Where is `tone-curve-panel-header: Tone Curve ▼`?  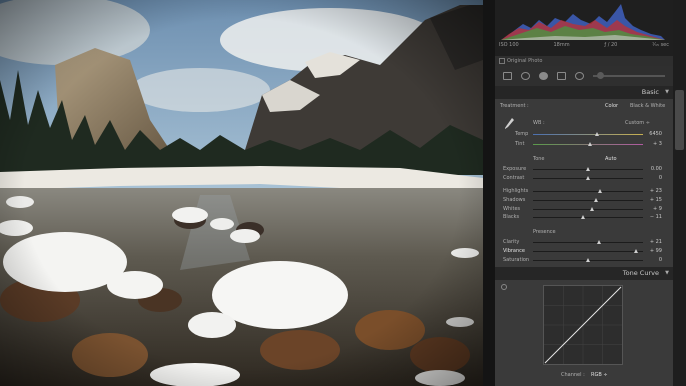
tone-curve-panel-header: Tone Curve ▼ is located at coordinates (584, 273).